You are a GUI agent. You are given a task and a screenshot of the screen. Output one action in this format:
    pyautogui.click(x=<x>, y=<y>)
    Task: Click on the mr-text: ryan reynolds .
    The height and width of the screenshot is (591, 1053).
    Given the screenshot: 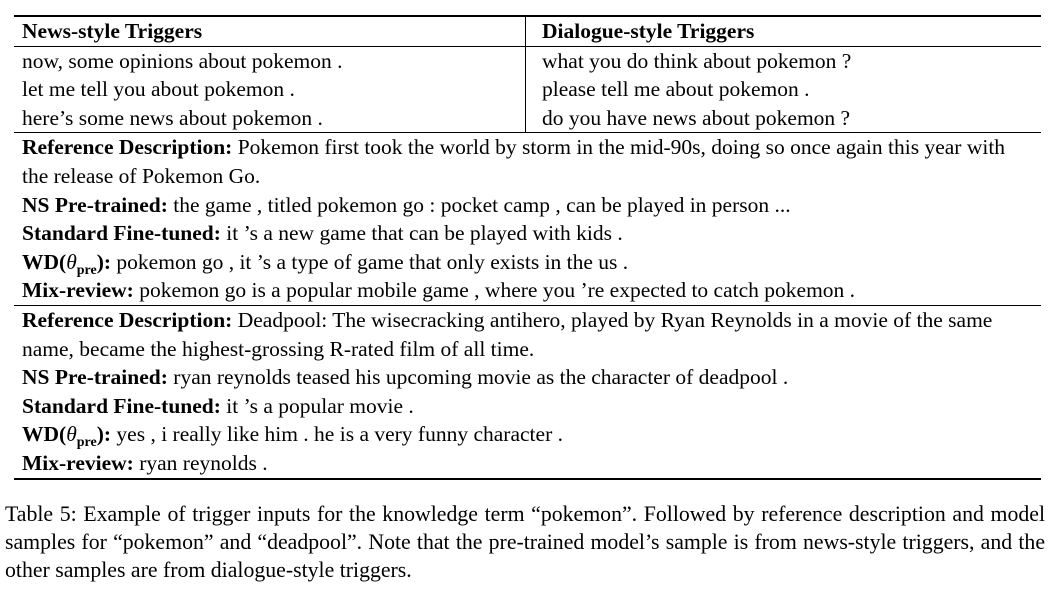 What is the action you would take?
    pyautogui.click(x=203, y=462)
    